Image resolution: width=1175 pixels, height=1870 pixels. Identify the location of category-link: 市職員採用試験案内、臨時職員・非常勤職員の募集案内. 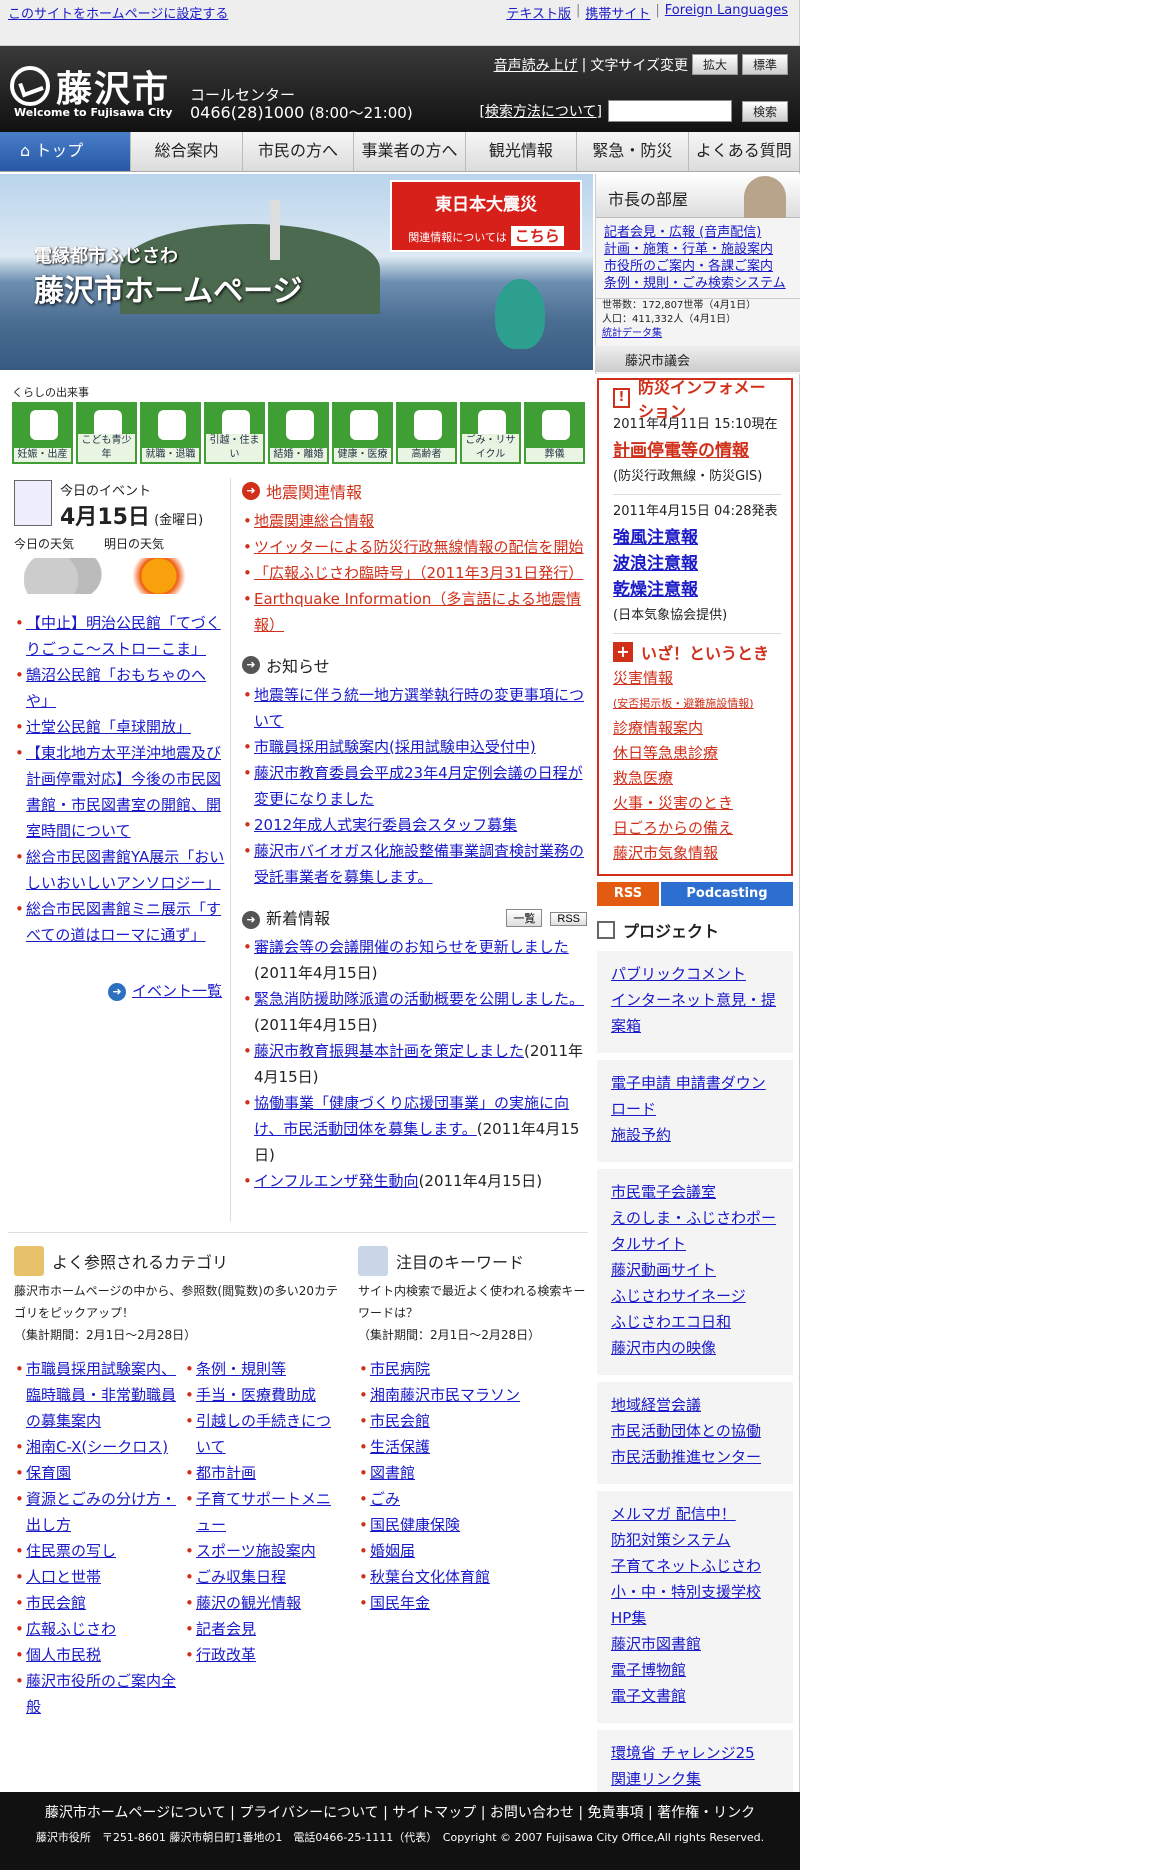
(101, 1395).